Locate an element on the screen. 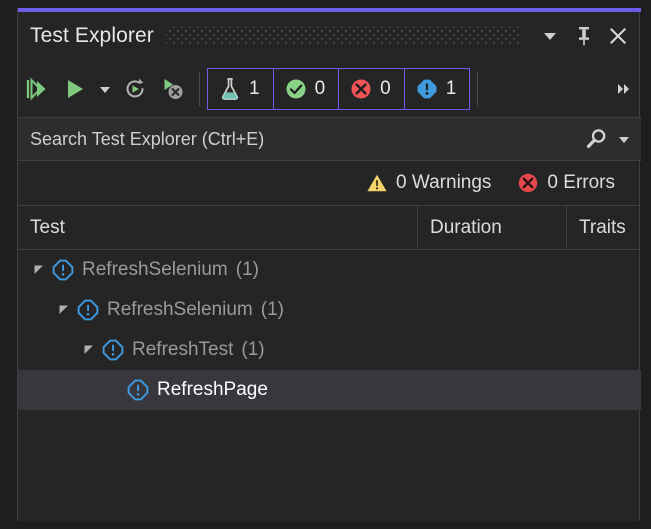 The width and height of the screenshot is (651, 529). errors-status: 0 Errors is located at coordinates (566, 183).